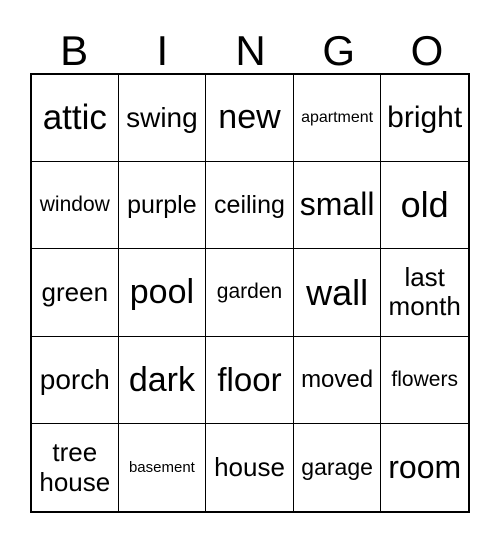 This screenshot has width=500, height=544. I want to click on bingo-cell: small, so click(337, 205).